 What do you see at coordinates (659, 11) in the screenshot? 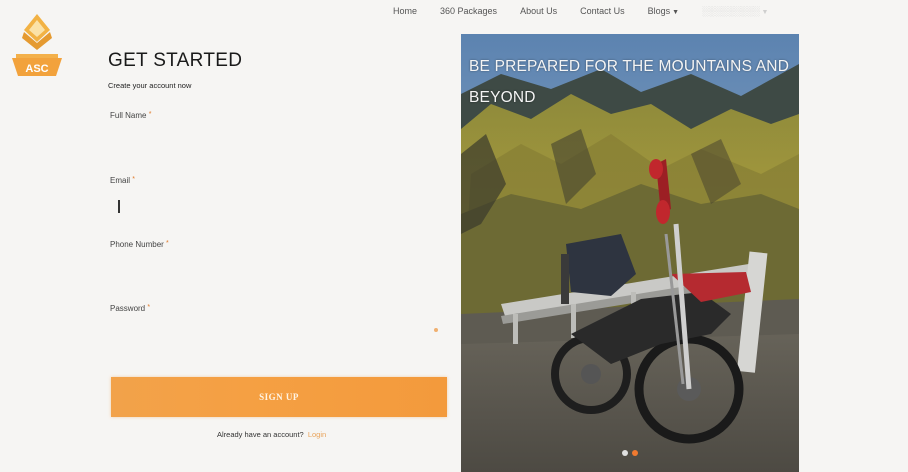
I see `nav-blogs-label: Blogs` at bounding box center [659, 11].